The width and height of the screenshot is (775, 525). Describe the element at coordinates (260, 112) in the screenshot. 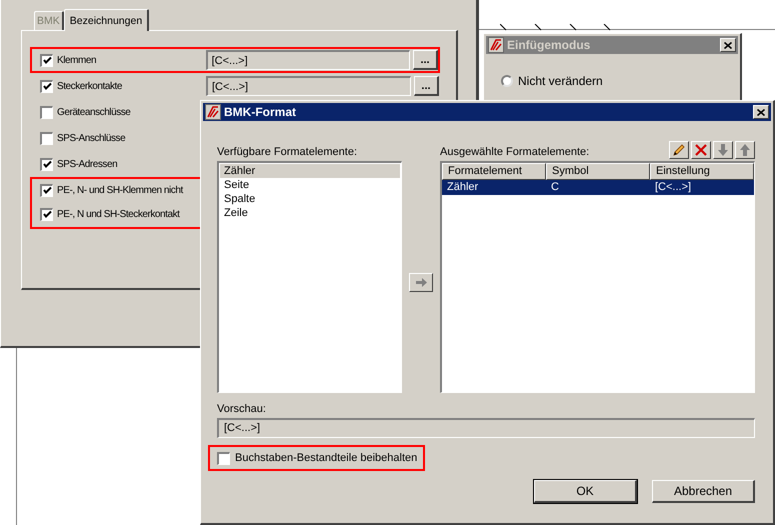

I see `window-title: BMK-Format` at that location.